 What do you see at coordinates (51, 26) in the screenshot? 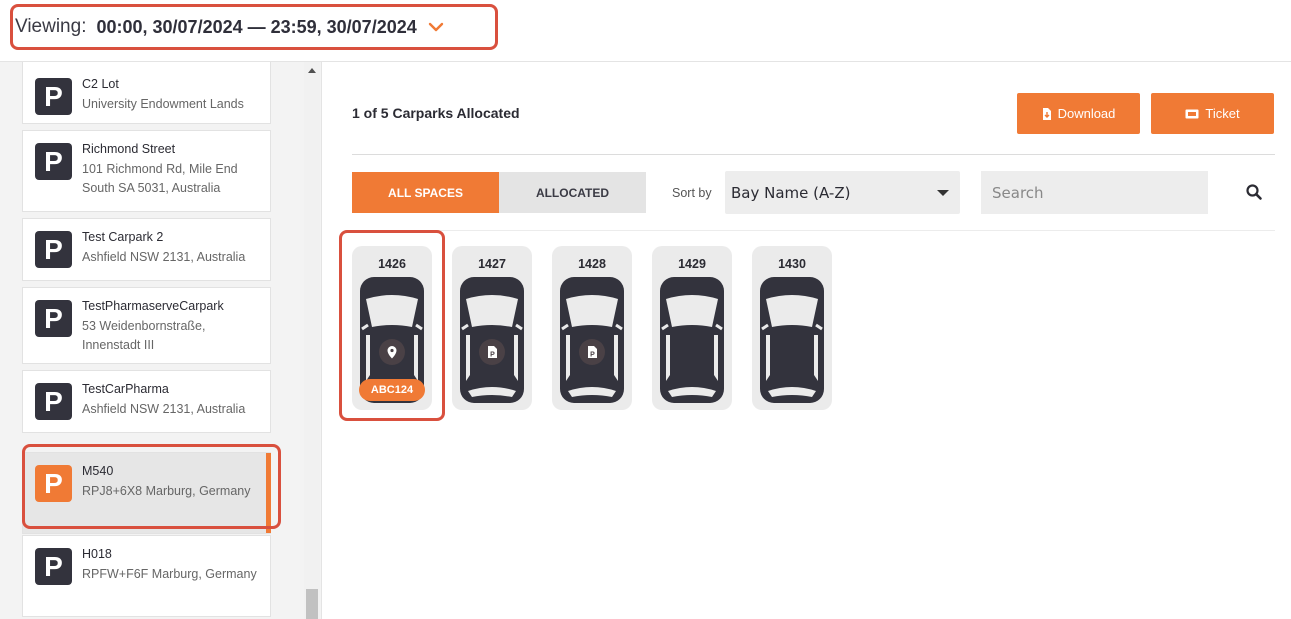
I see `viewing-label: Viewing:` at bounding box center [51, 26].